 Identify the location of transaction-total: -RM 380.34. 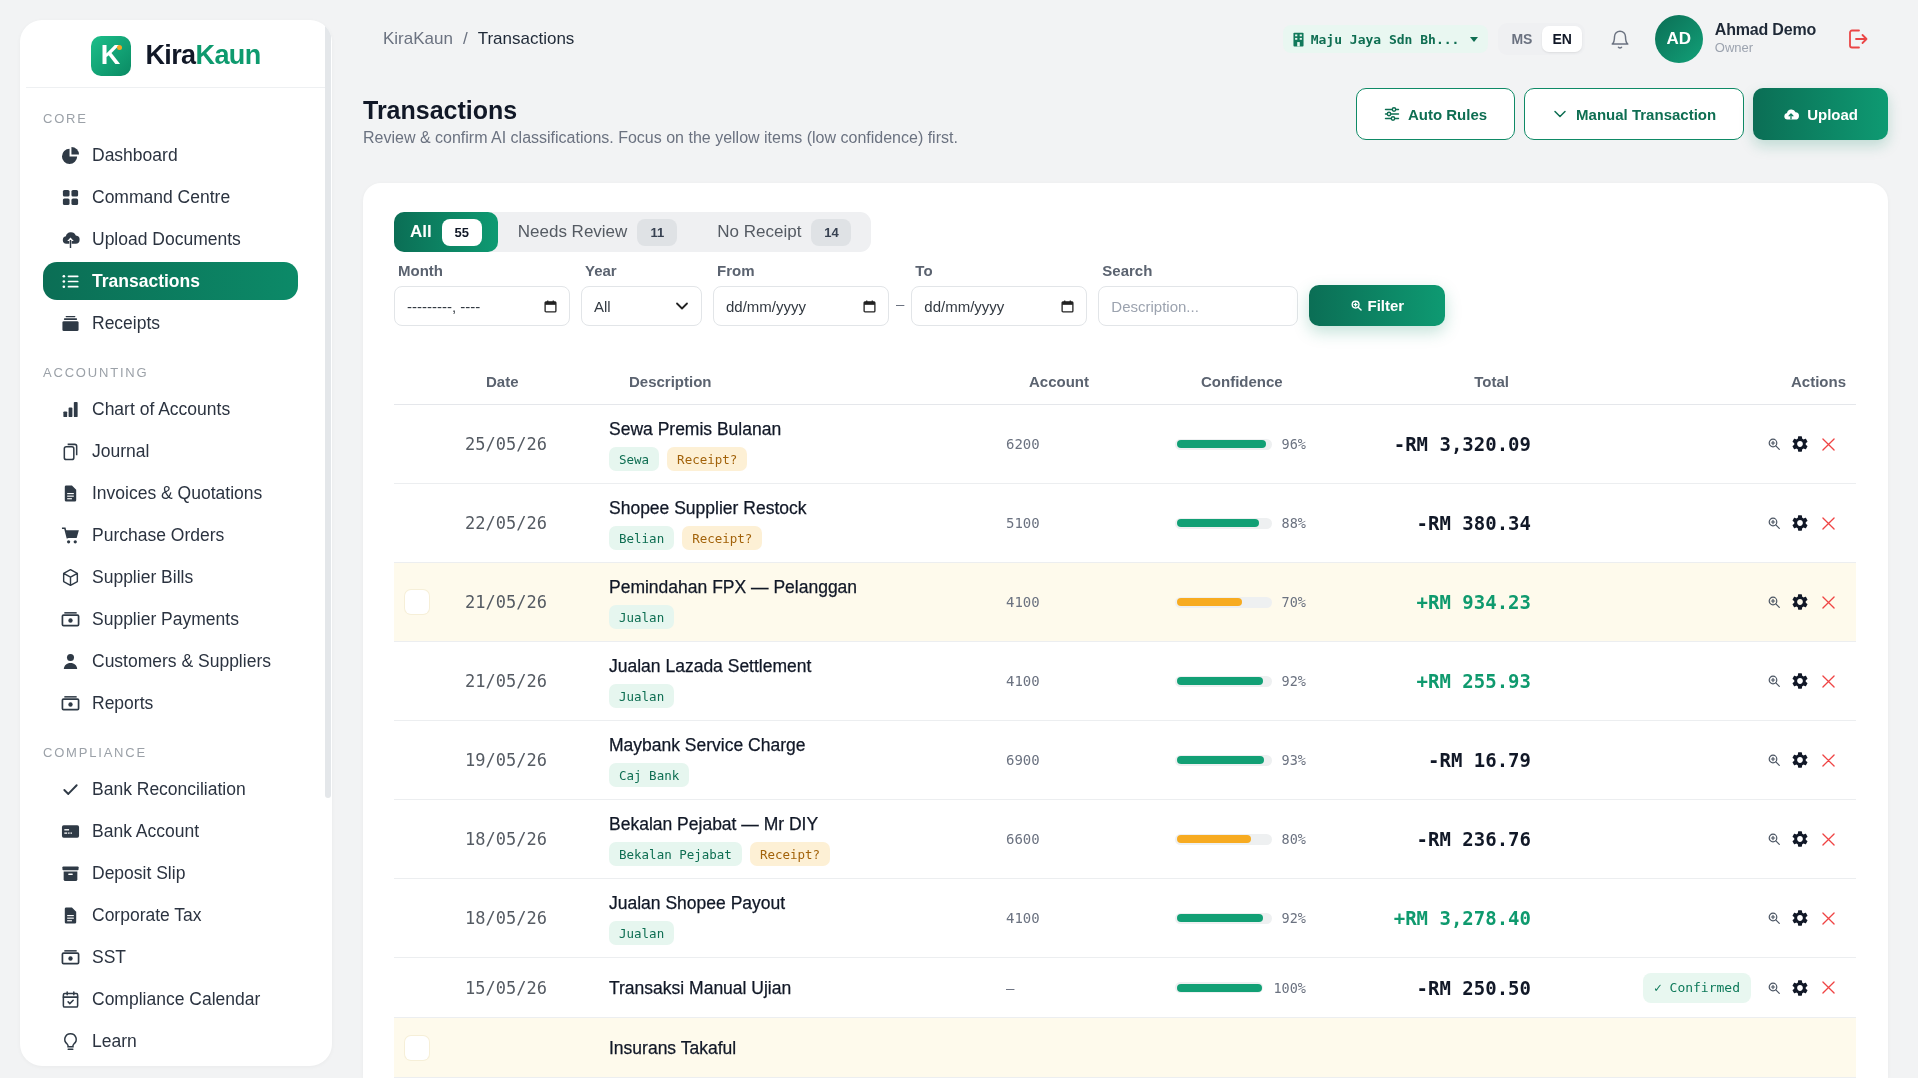
(1473, 523).